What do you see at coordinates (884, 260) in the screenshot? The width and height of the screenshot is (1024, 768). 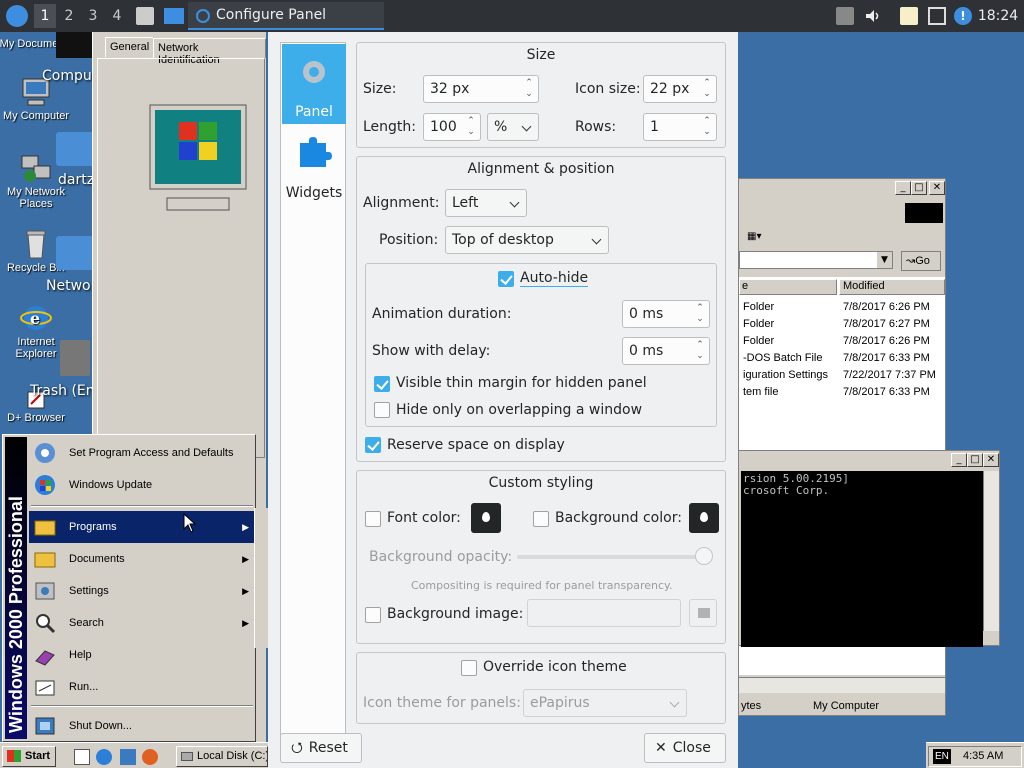 I see `address-dropdown: ▼` at bounding box center [884, 260].